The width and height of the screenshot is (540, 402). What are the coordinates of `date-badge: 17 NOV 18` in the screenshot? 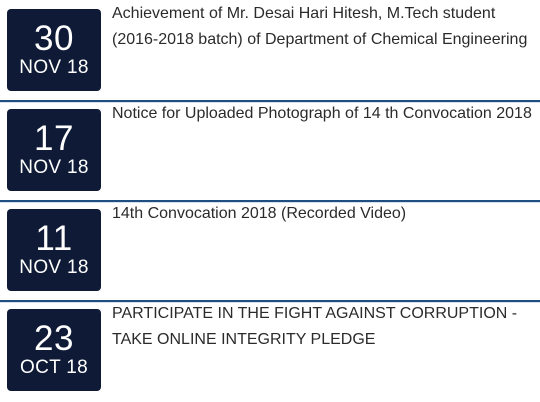 It's located at (54, 150).